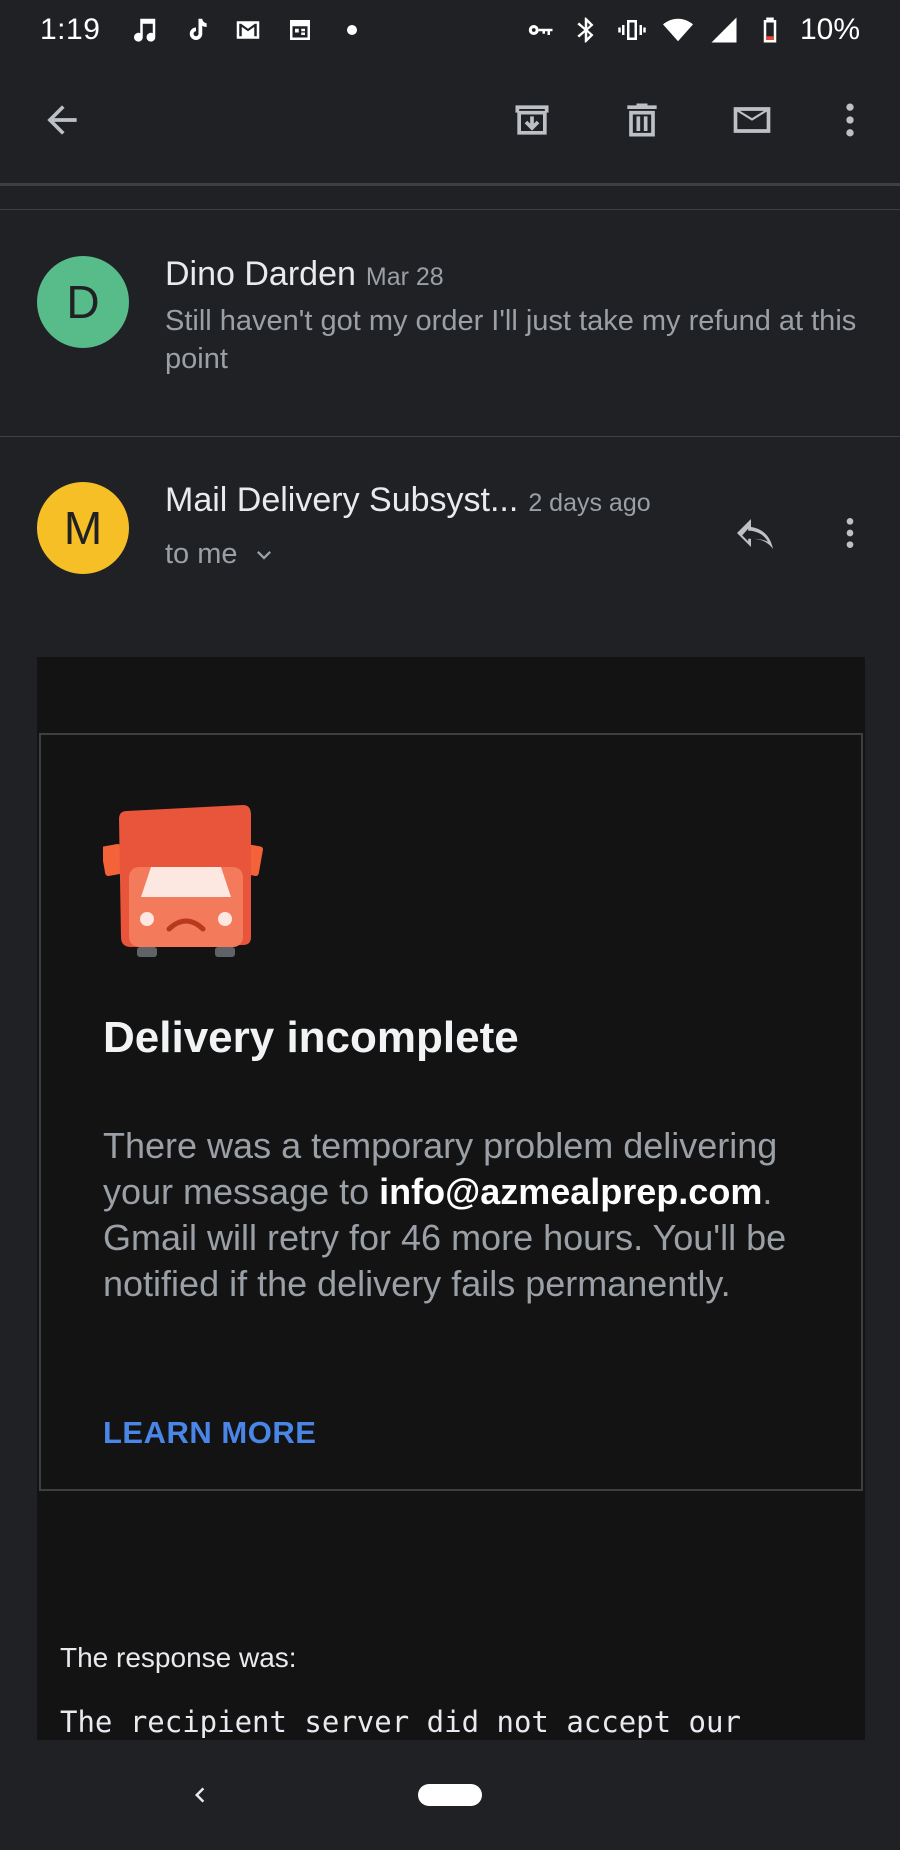 The image size is (900, 1850). I want to click on vibrate-icon, so click(632, 30).